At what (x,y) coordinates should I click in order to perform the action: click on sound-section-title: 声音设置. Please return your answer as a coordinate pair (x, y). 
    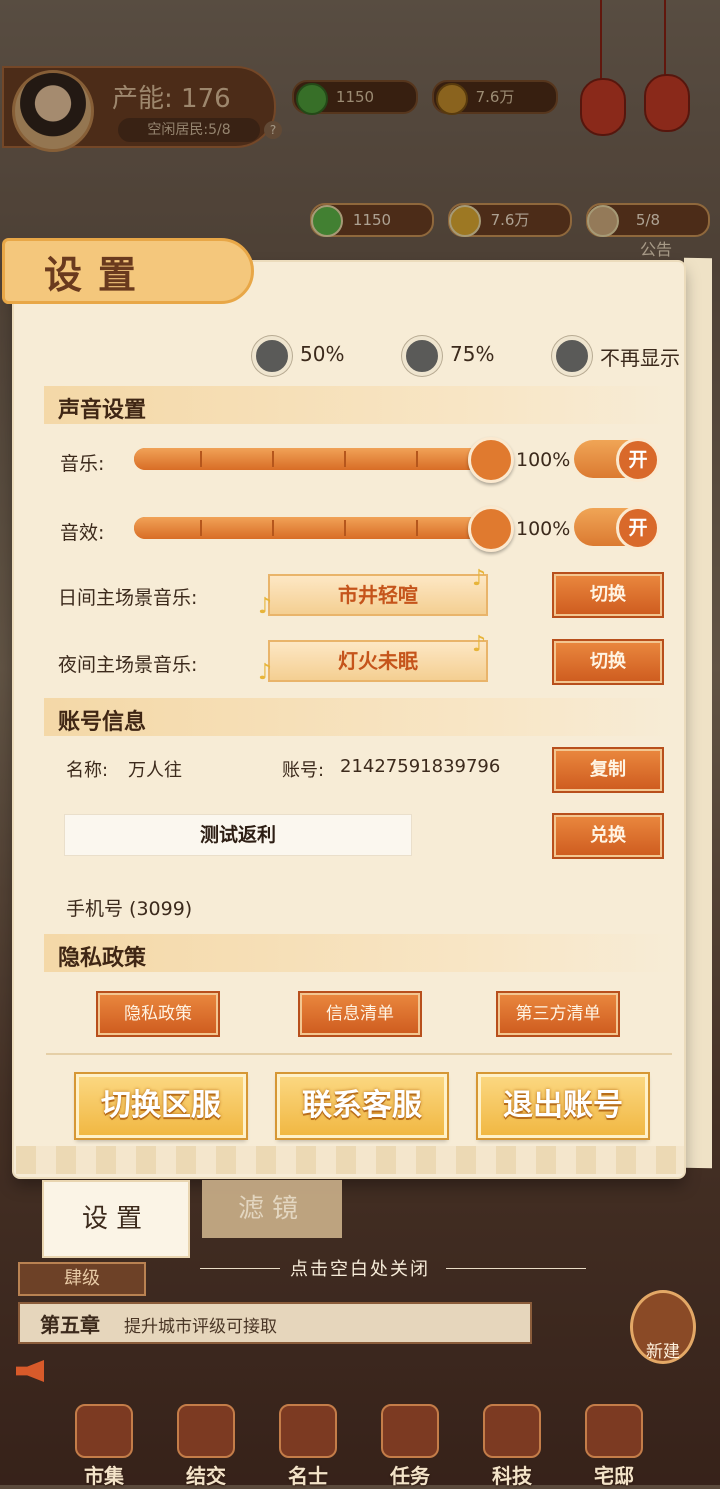
    Looking at the image, I should click on (102, 410).